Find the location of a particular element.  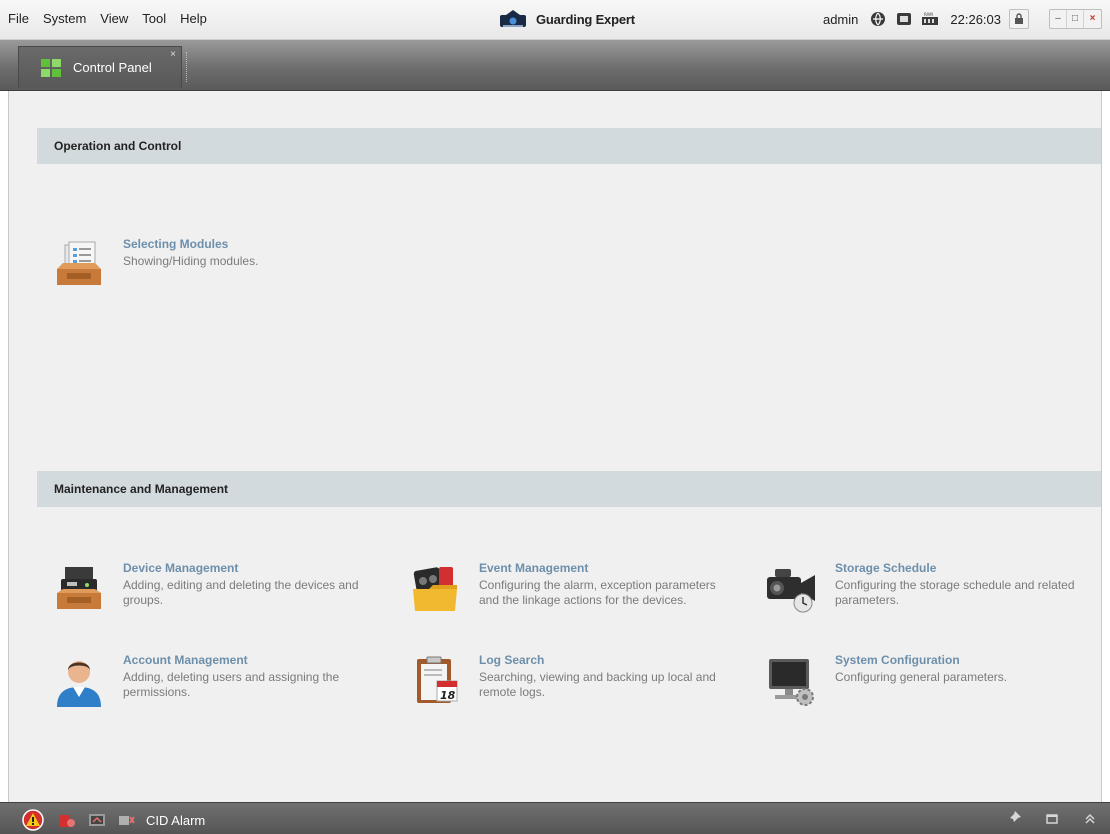

module-title: Device Management is located at coordinates (243, 568).